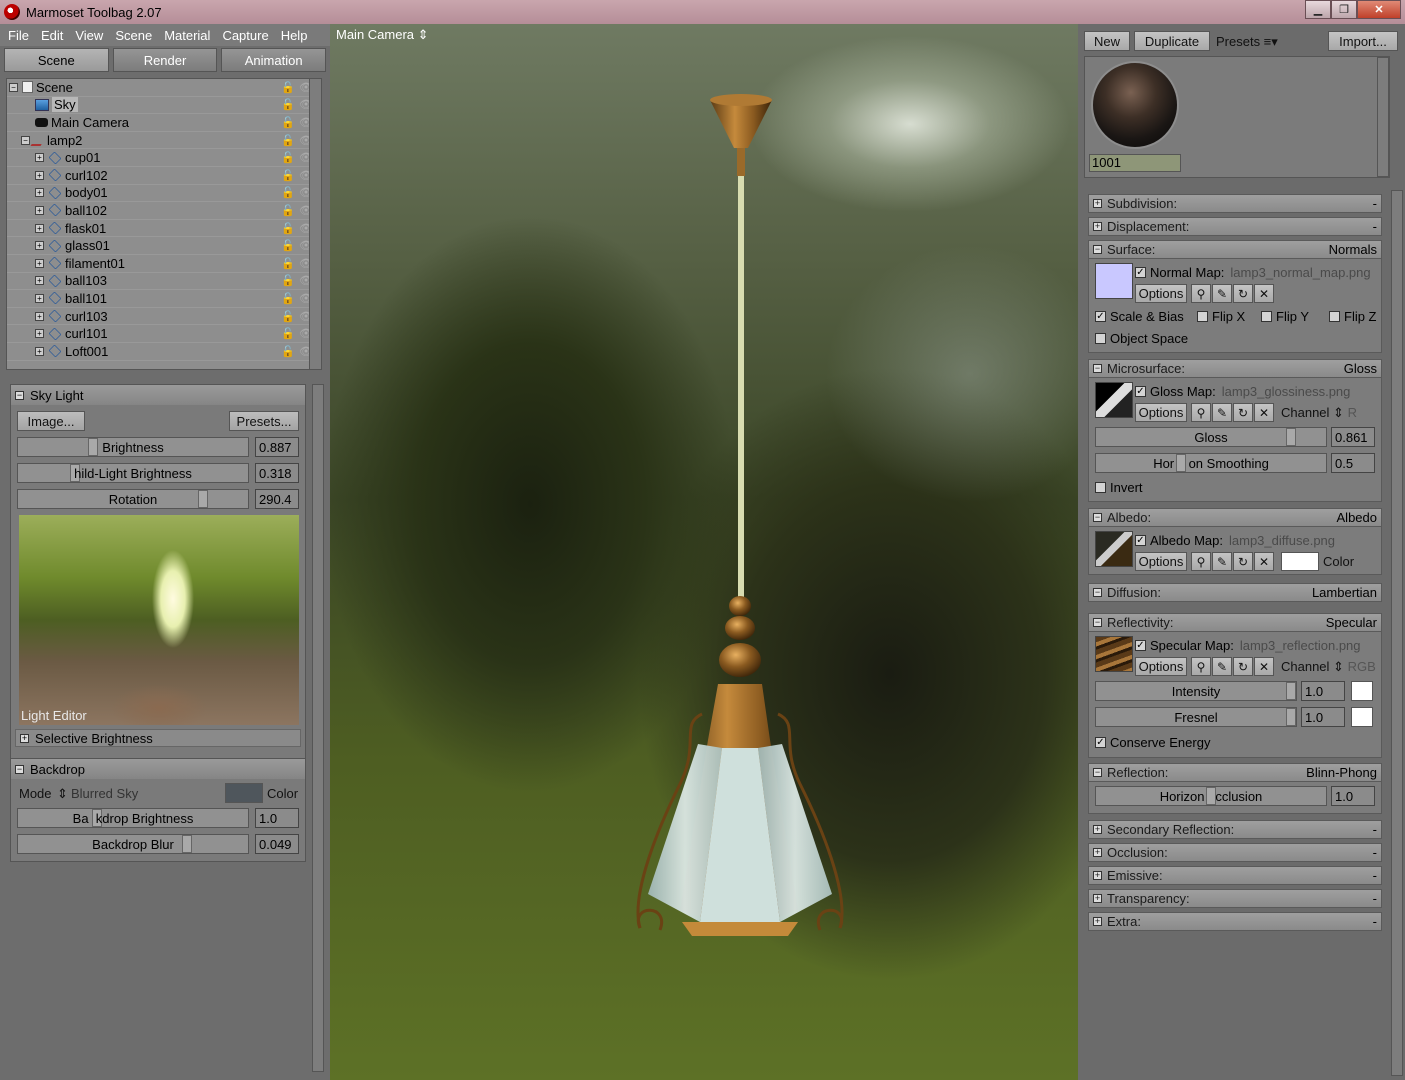 The image size is (1405, 1080). What do you see at coordinates (1397, 633) in the screenshot?
I see `right-panel-scrollbar` at bounding box center [1397, 633].